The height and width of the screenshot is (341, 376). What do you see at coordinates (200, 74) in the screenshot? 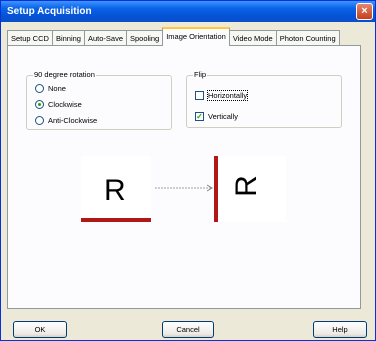
I see `flip-group-title: Flip` at bounding box center [200, 74].